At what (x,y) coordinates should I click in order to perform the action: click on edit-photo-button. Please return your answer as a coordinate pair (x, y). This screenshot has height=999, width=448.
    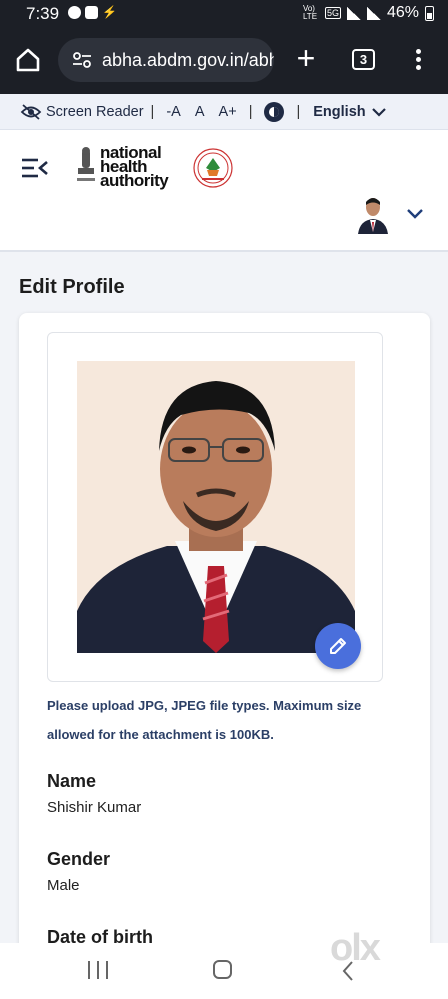
    Looking at the image, I should click on (338, 646).